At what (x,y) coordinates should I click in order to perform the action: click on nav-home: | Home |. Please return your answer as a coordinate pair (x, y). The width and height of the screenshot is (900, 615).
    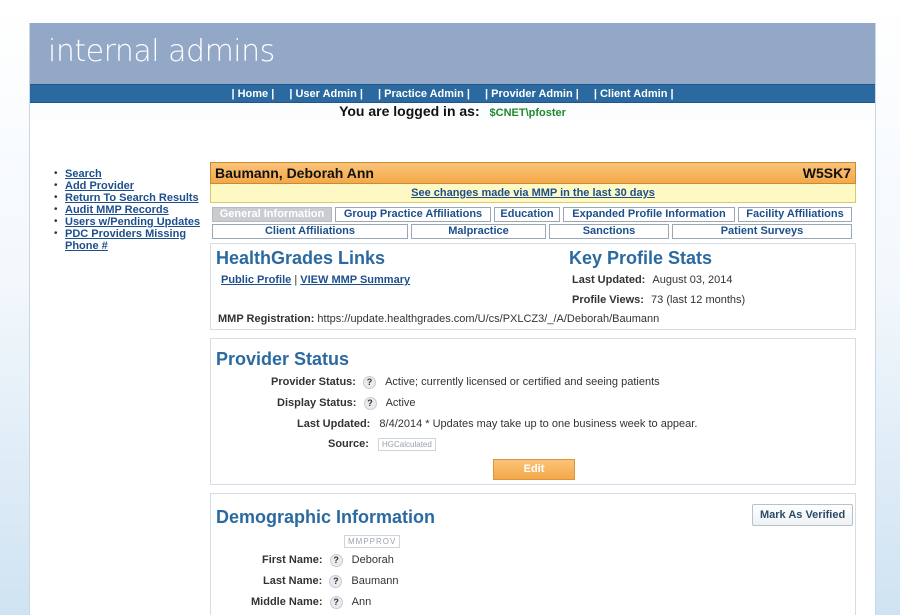
    Looking at the image, I should click on (252, 94).